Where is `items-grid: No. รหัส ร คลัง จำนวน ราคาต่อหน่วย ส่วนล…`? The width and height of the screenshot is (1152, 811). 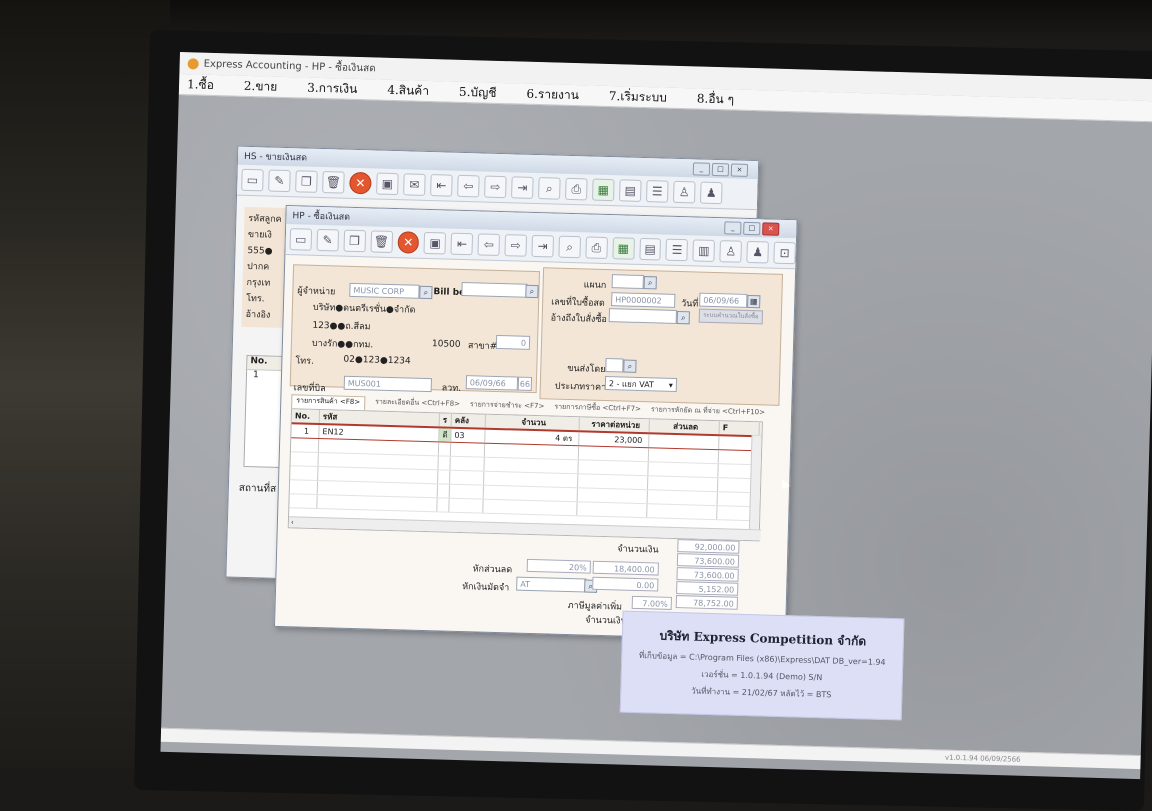 items-grid: No. รหัส ร คลัง จำนวน ราคาต่อหน่วย ส่วนล… is located at coordinates (525, 475).